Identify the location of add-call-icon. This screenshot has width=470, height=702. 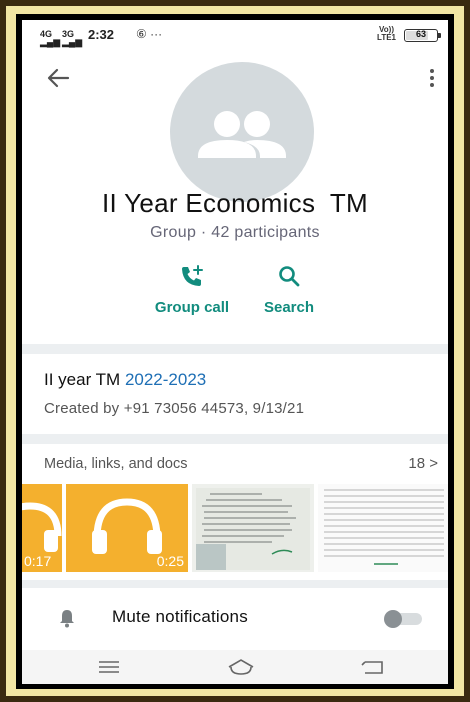
(192, 275).